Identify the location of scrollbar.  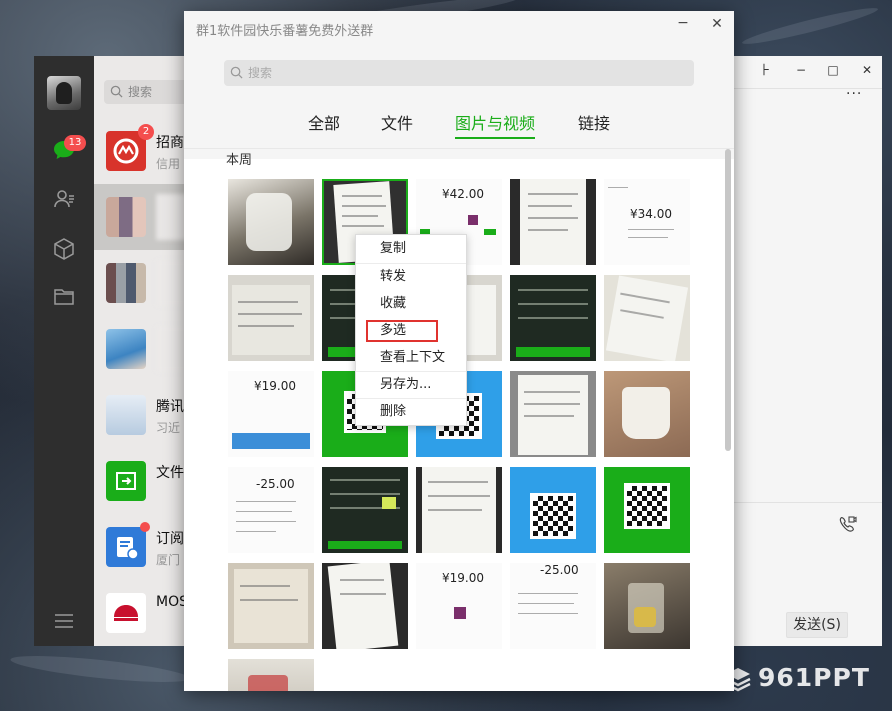
(728, 300).